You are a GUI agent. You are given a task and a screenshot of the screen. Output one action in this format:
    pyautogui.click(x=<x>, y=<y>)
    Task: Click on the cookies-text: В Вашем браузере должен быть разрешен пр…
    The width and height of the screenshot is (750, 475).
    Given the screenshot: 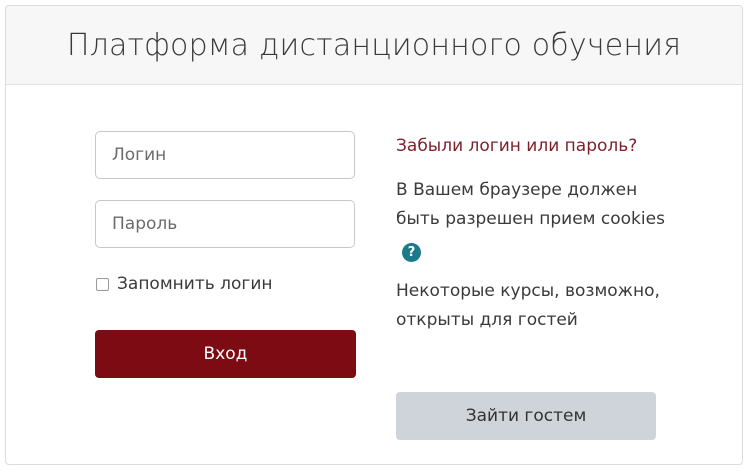 What is the action you would take?
    pyautogui.click(x=530, y=204)
    